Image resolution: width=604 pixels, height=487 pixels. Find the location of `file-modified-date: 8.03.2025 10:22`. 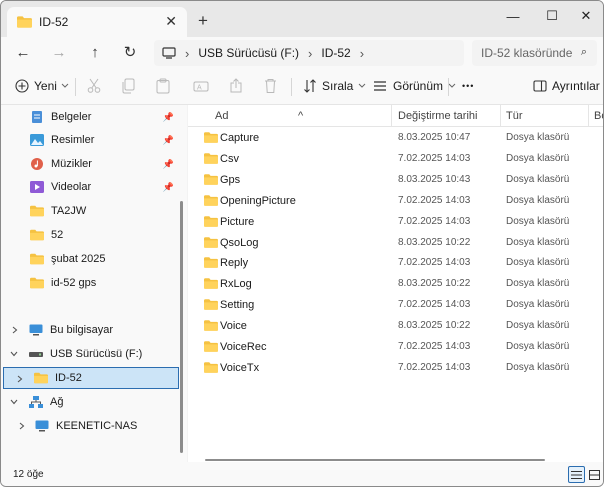

file-modified-date: 8.03.2025 10:22 is located at coordinates (434, 284).